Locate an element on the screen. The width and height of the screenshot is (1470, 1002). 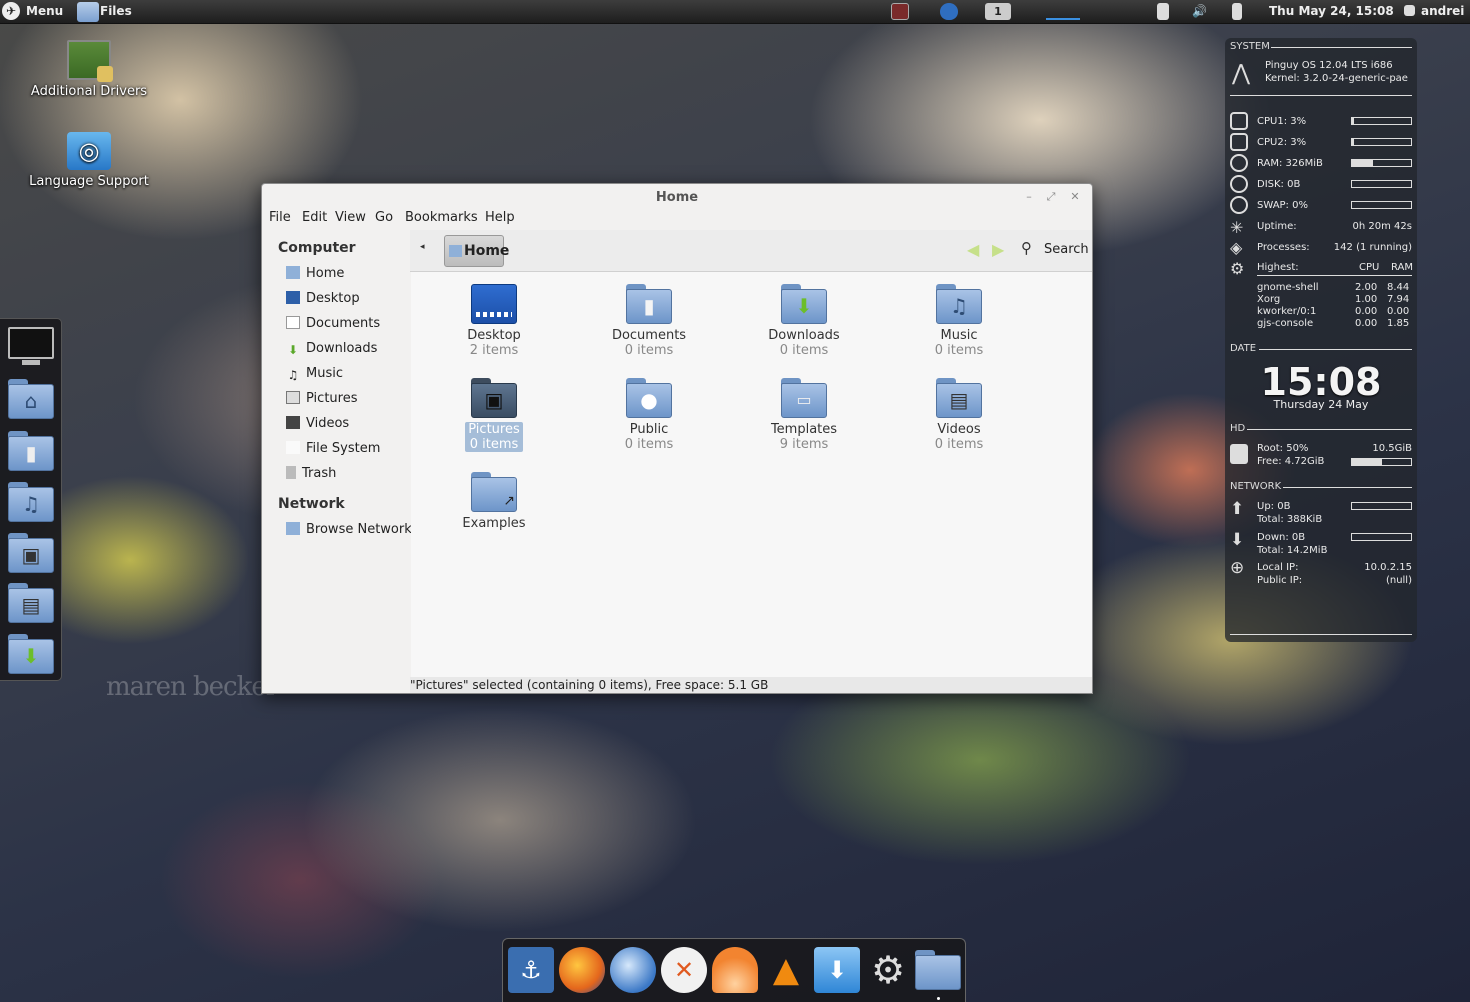
file-item-music: ♫ Music 0 items is located at coordinates (959, 321).